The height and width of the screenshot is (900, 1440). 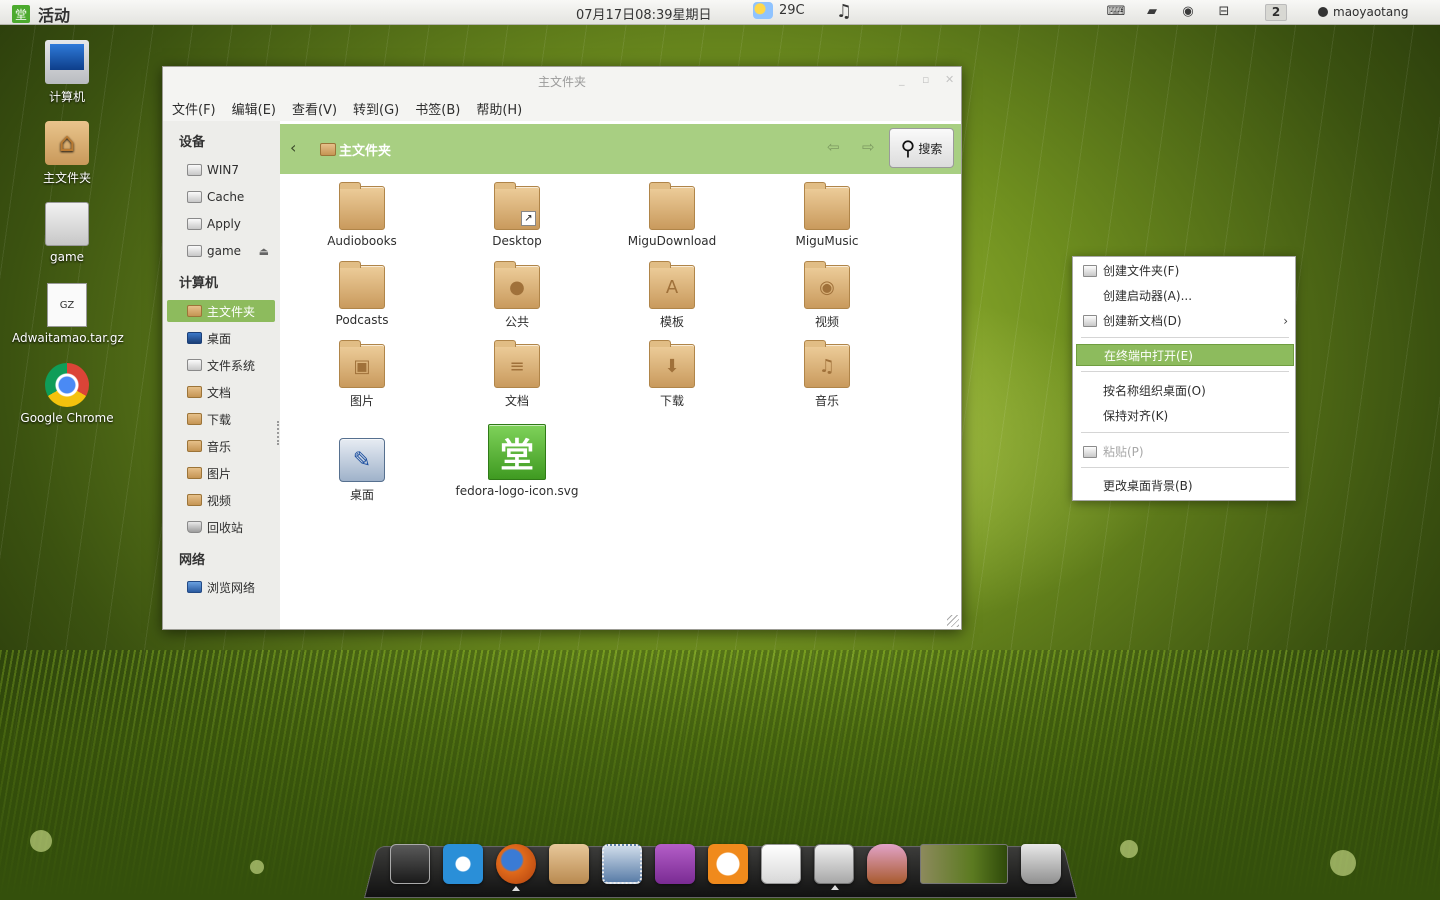 What do you see at coordinates (644, 13) in the screenshot?
I see `clock: 07月17日08:39星期日` at bounding box center [644, 13].